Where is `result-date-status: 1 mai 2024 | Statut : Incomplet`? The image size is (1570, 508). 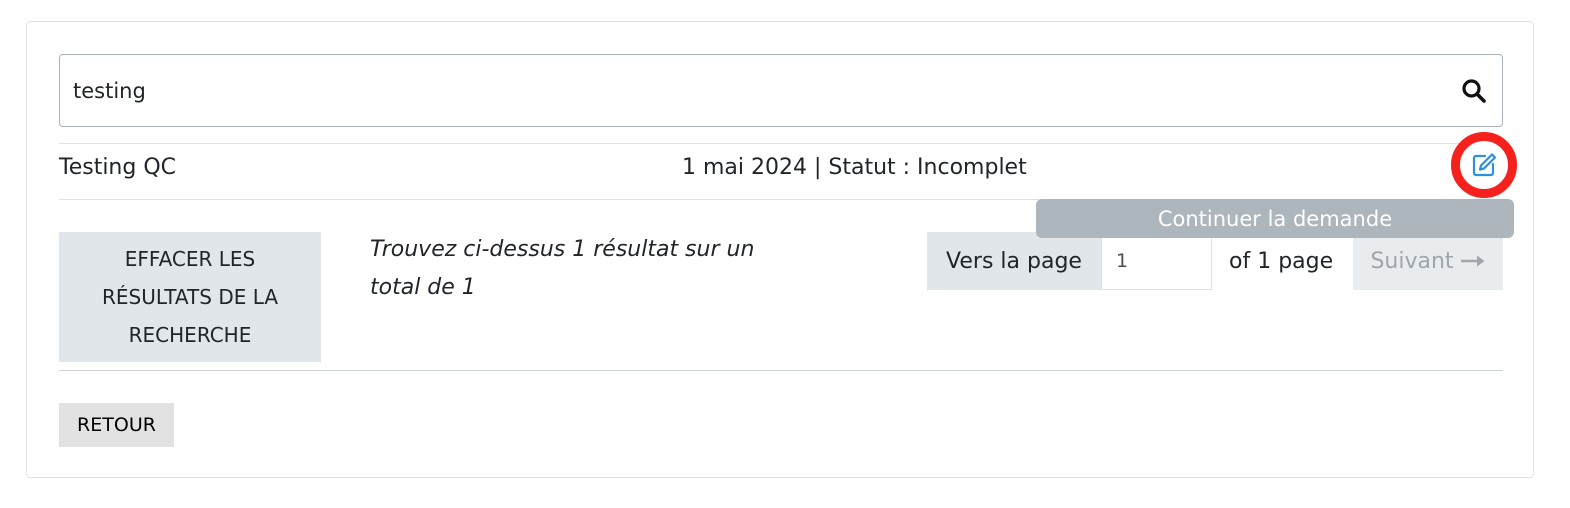
result-date-status: 1 mai 2024 | Statut : Incomplet is located at coordinates (854, 167).